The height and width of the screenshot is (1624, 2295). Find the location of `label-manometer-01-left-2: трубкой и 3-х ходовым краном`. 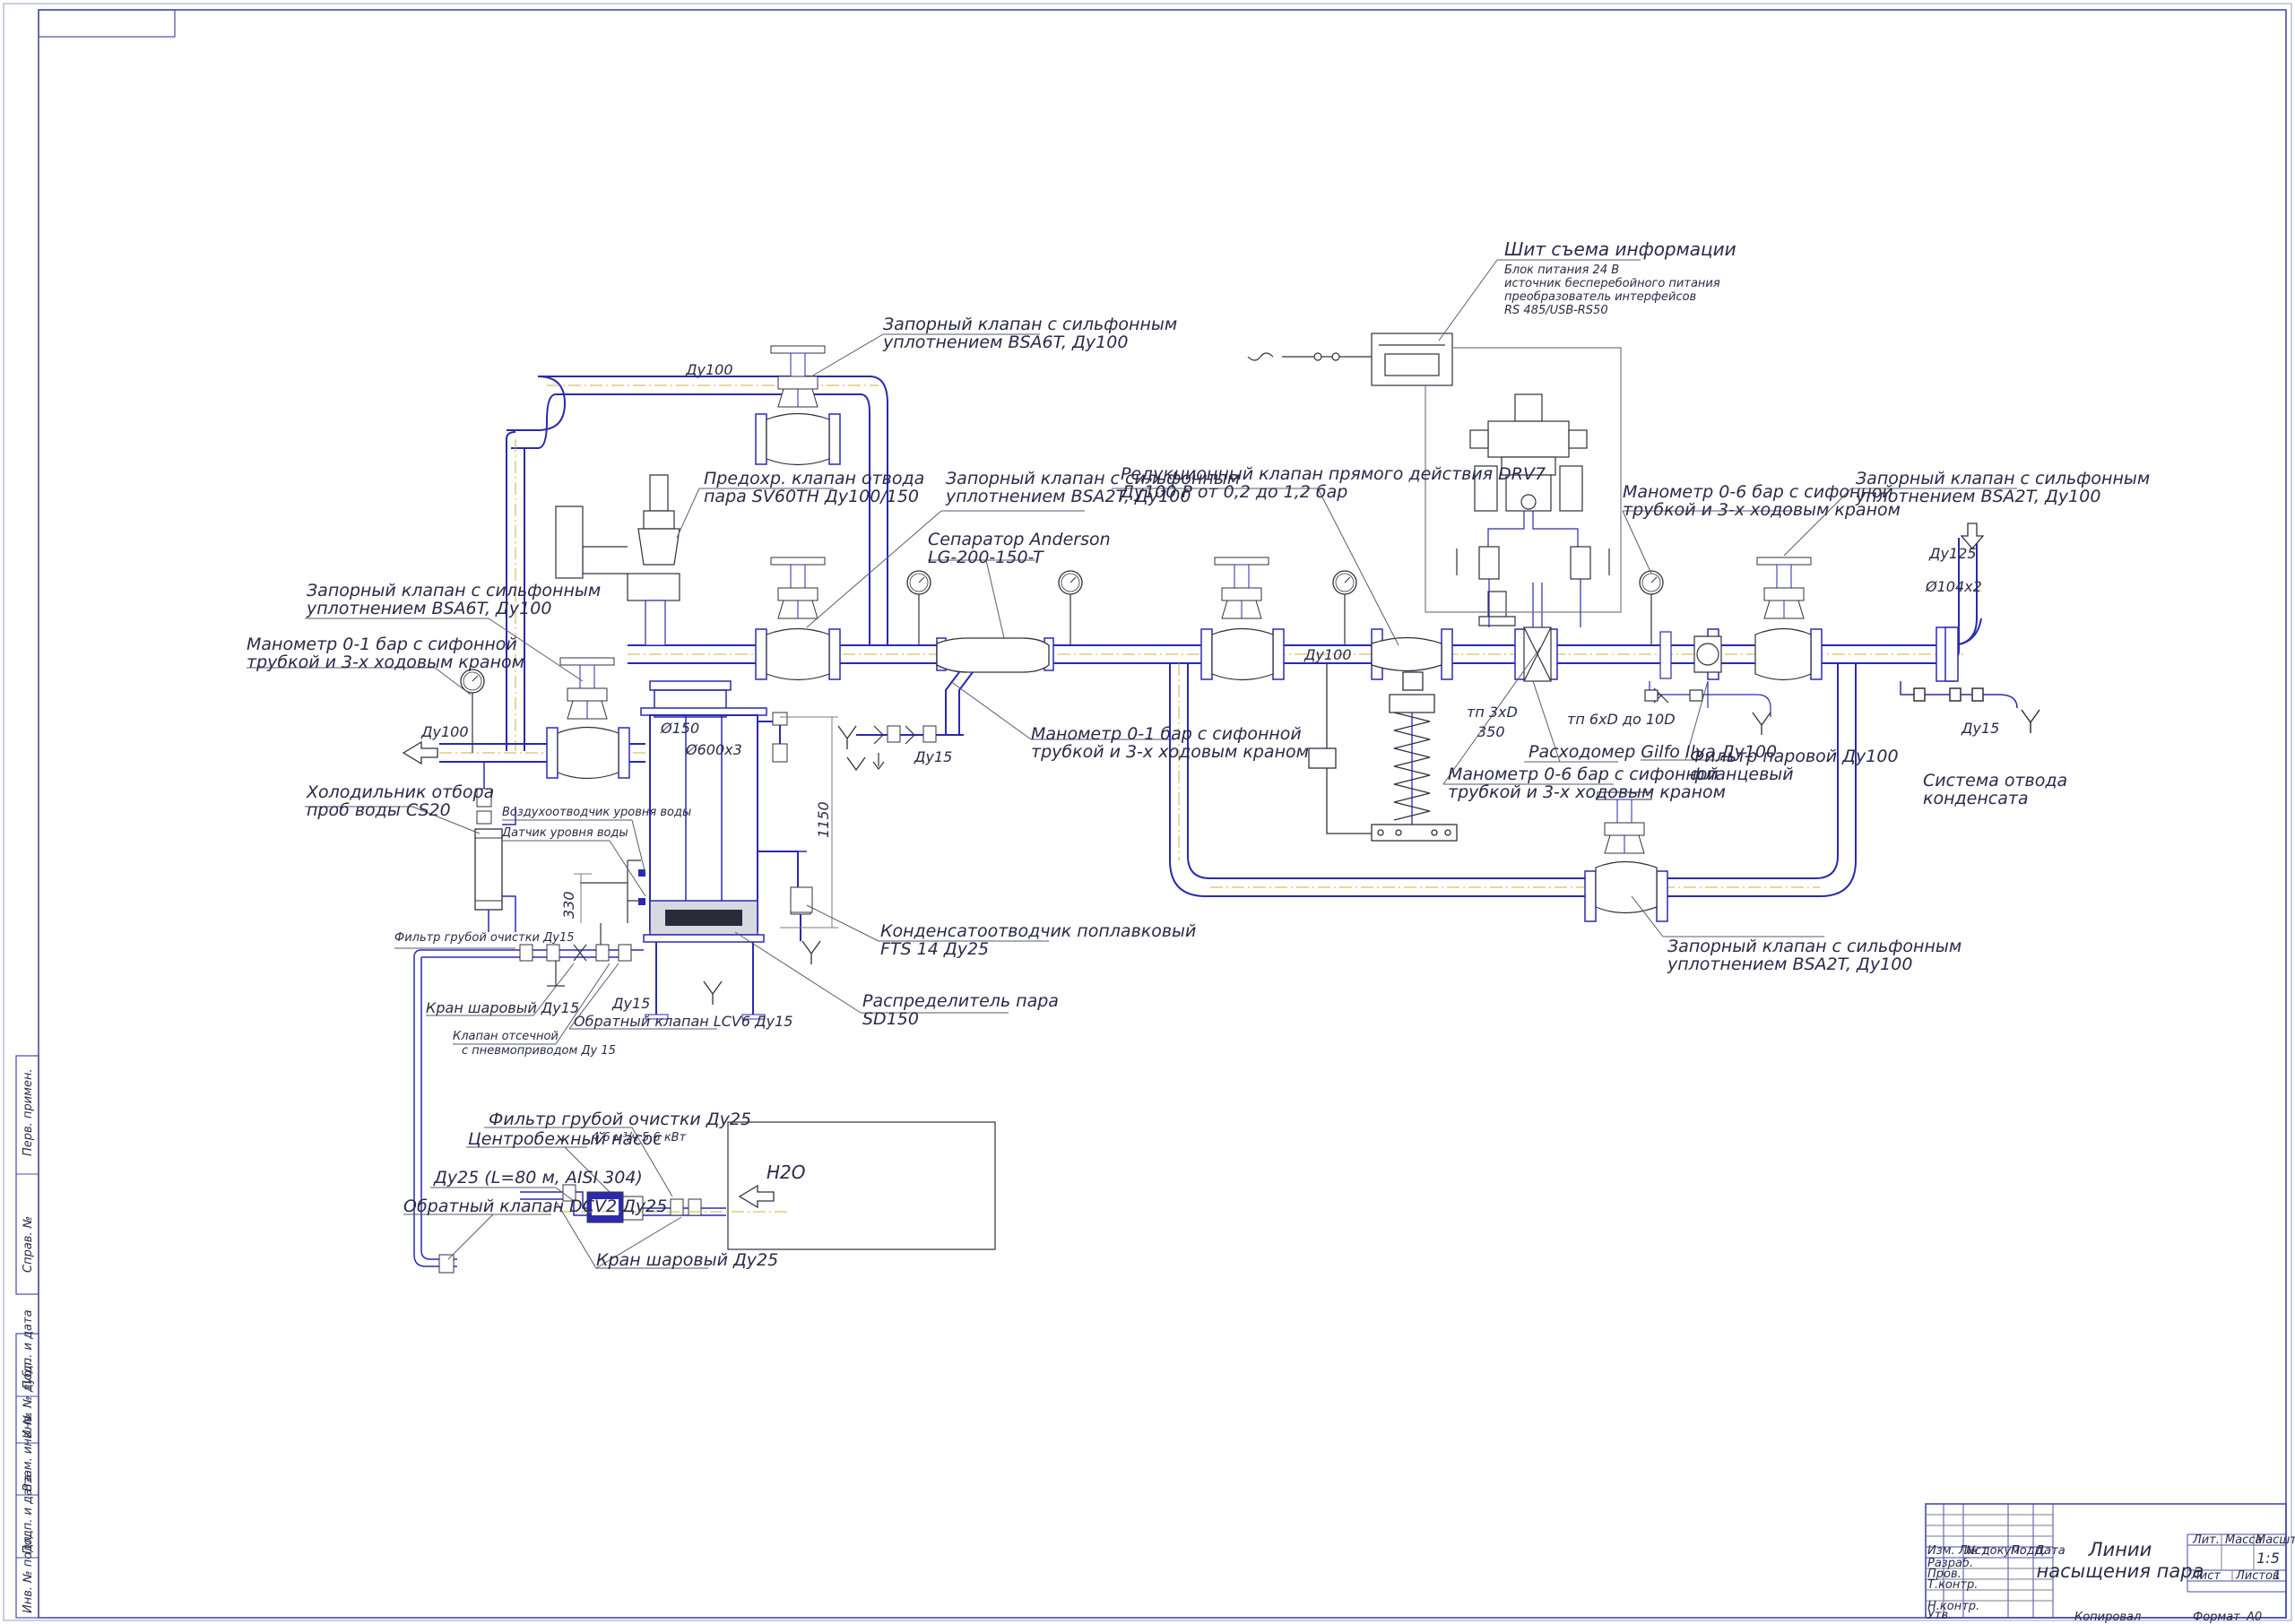

label-manometer-01-left-2: трубкой и 3-х ходовым краном is located at coordinates (386, 662).